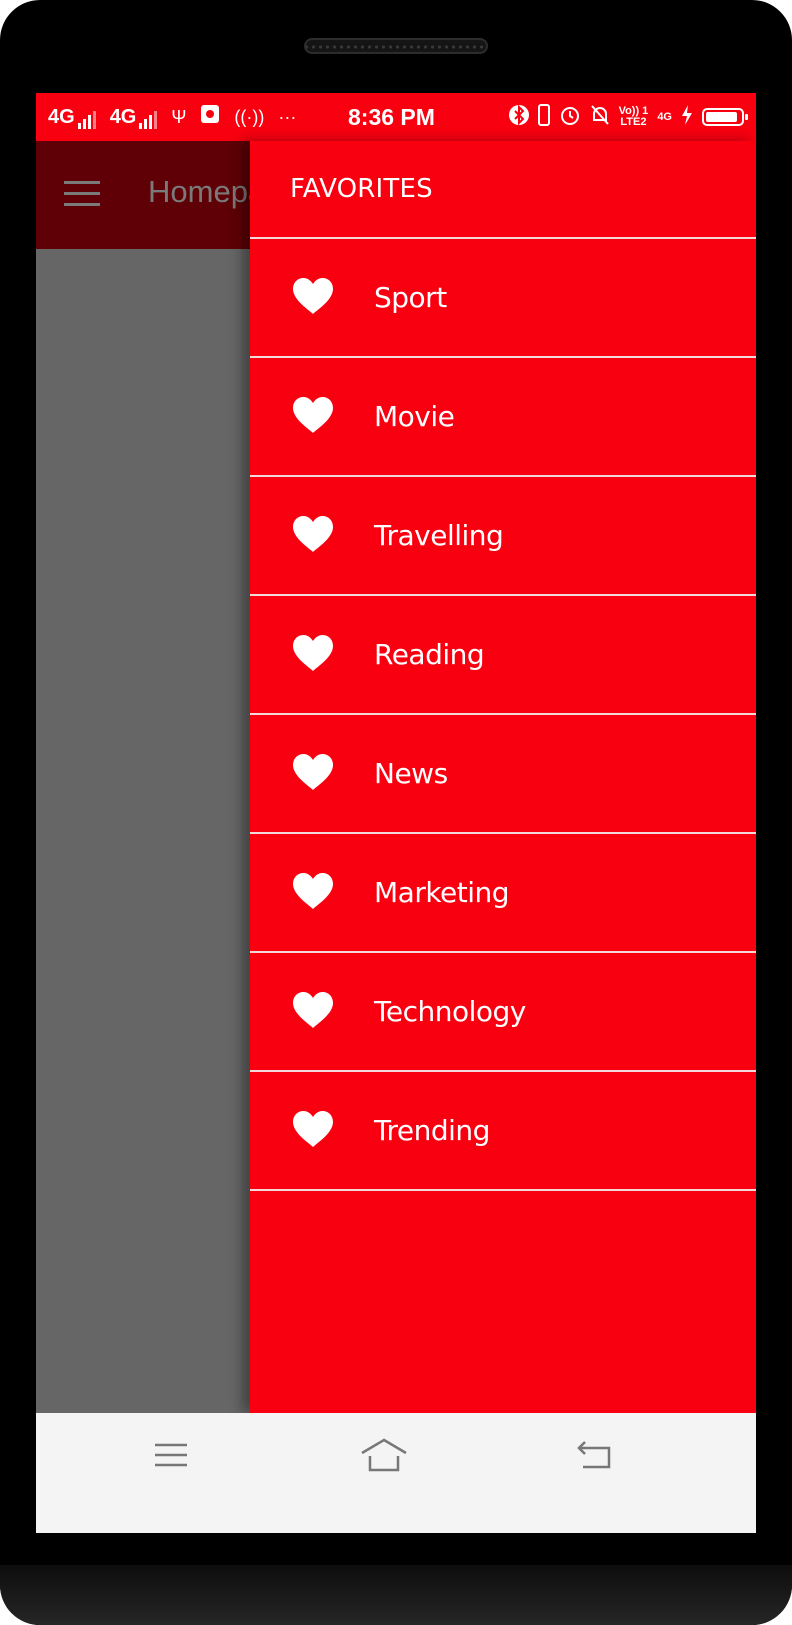 This screenshot has height=1625, width=792. Describe the element at coordinates (503, 417) in the screenshot. I see `menu-item-movie: Movie` at that location.